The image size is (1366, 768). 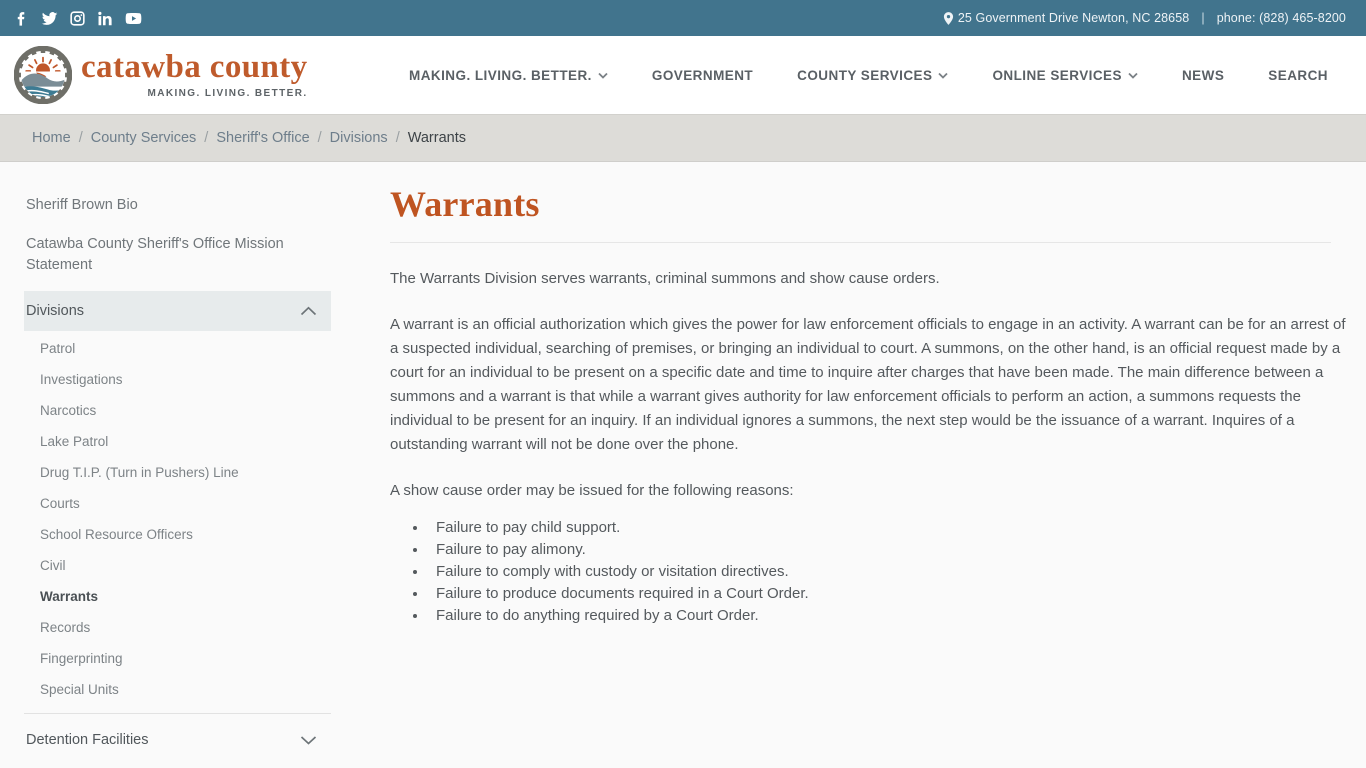 What do you see at coordinates (177, 311) in the screenshot?
I see `sidebar-section-divisions: Divisions` at bounding box center [177, 311].